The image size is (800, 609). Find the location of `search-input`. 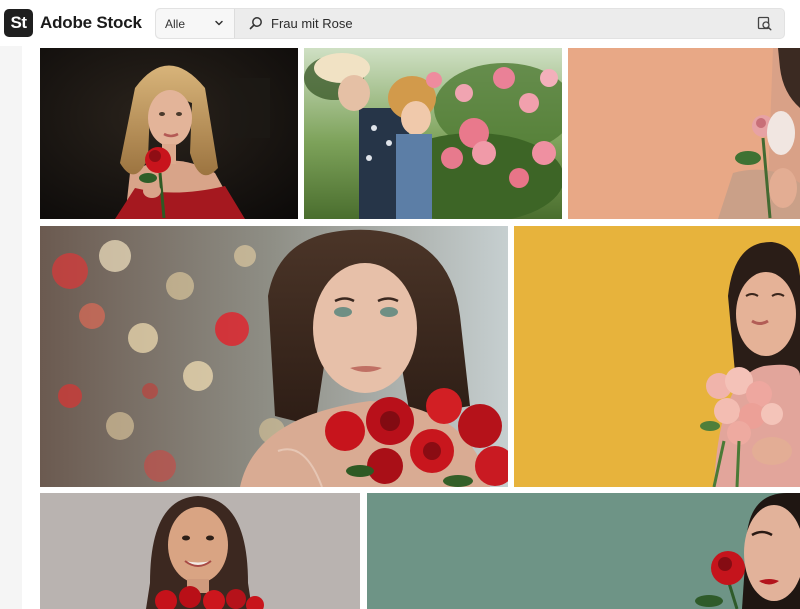

search-input is located at coordinates (501, 23).